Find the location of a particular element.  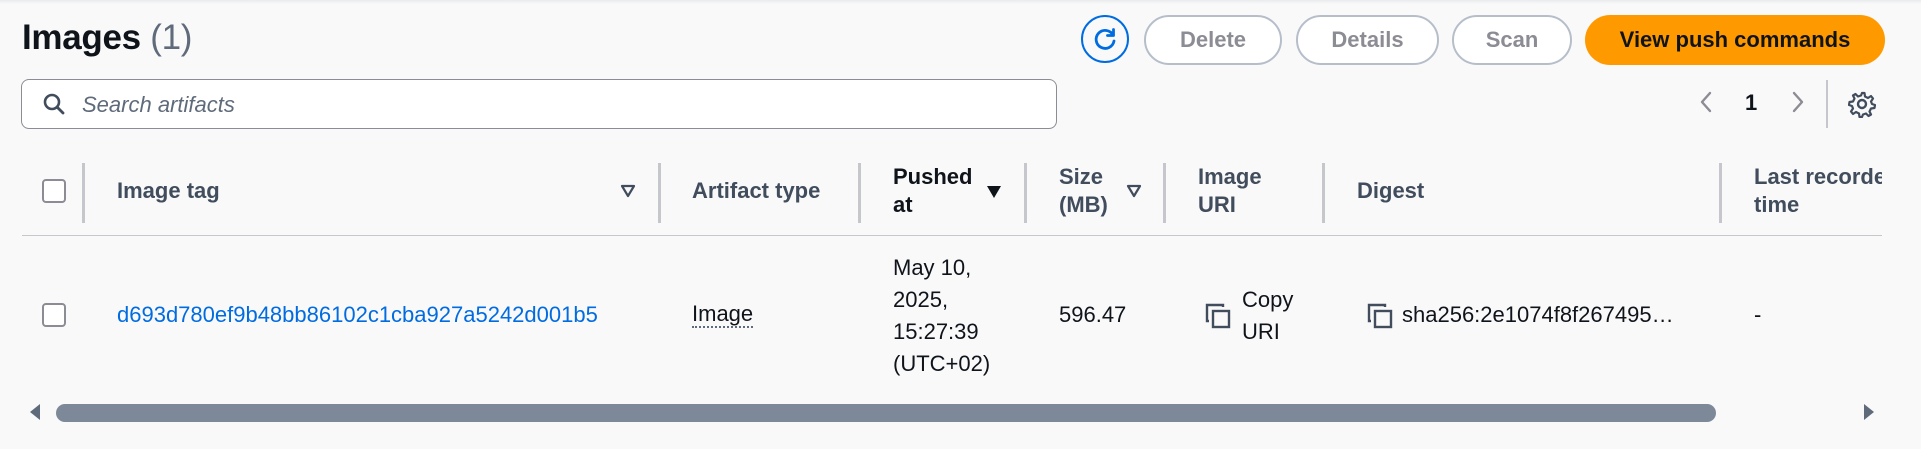

horizontal-scrollbar is located at coordinates (886, 413).